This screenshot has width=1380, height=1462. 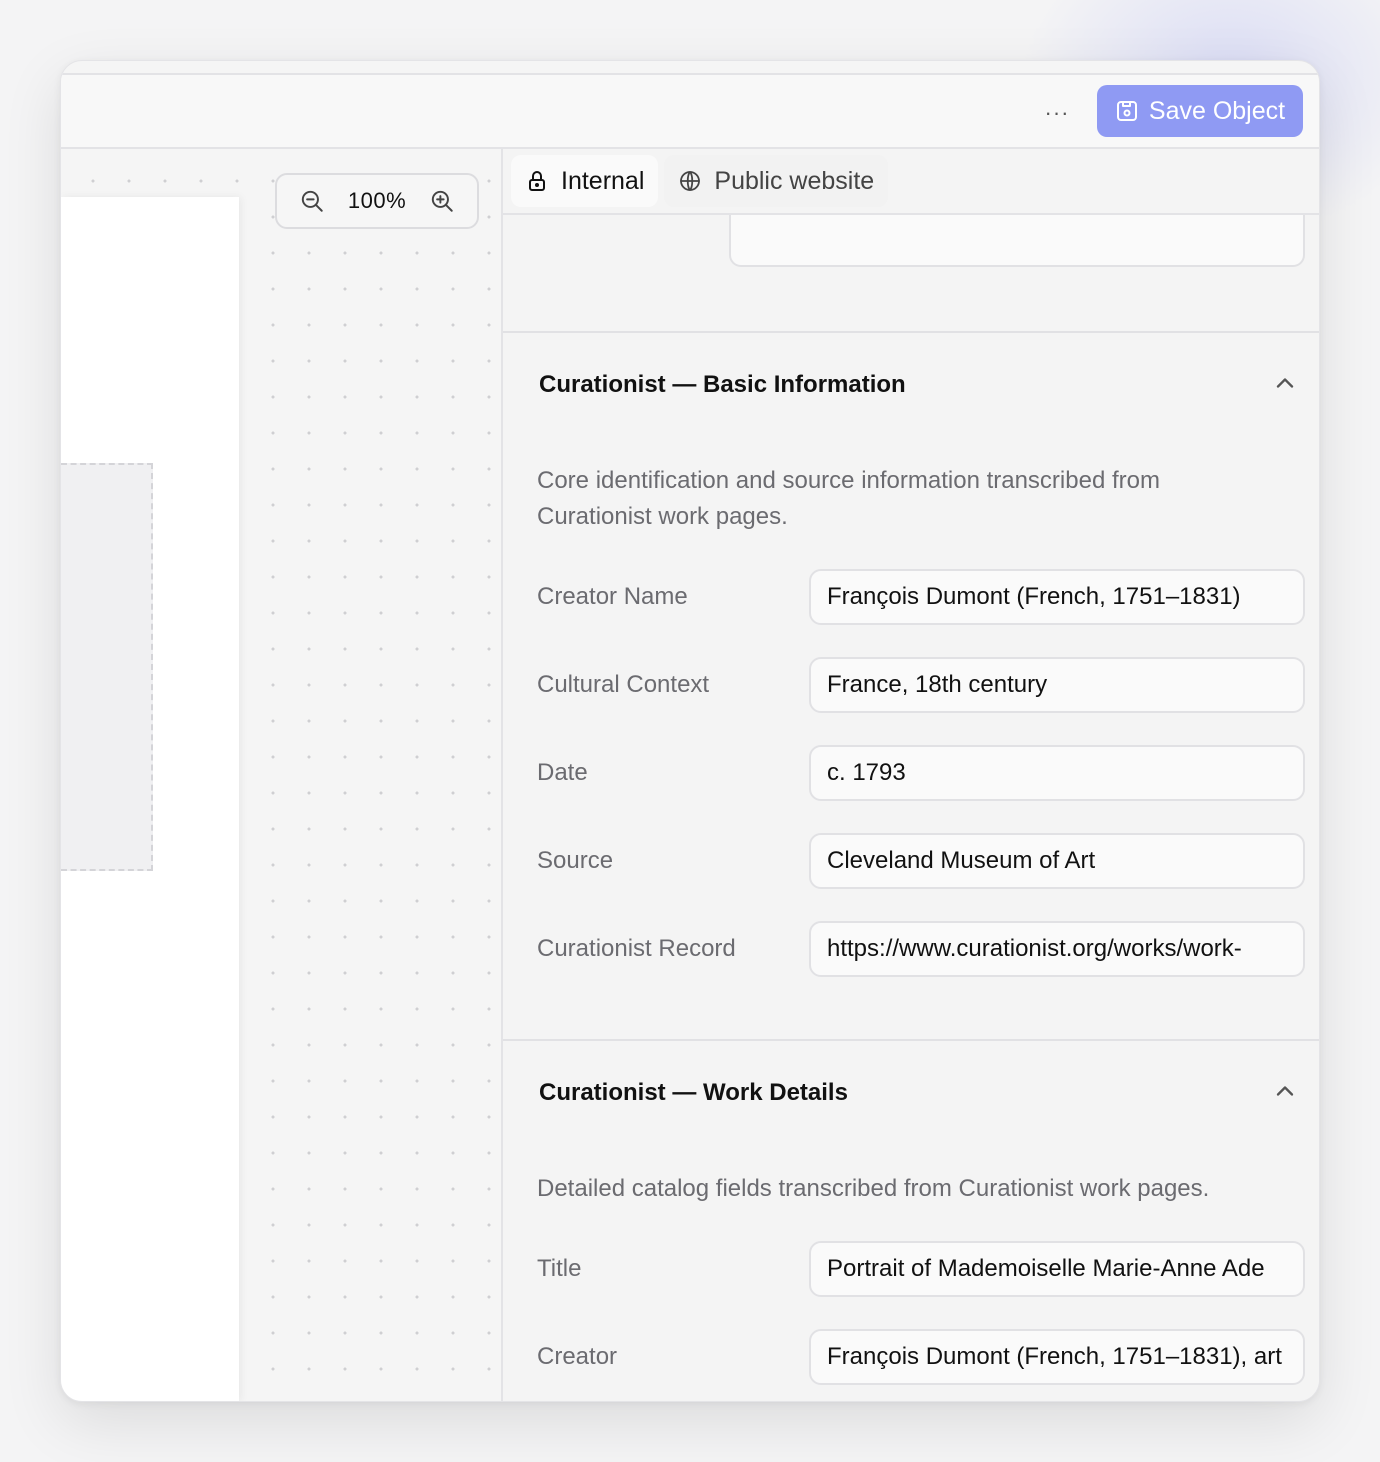 I want to click on tab-public-website: Public website, so click(x=776, y=181).